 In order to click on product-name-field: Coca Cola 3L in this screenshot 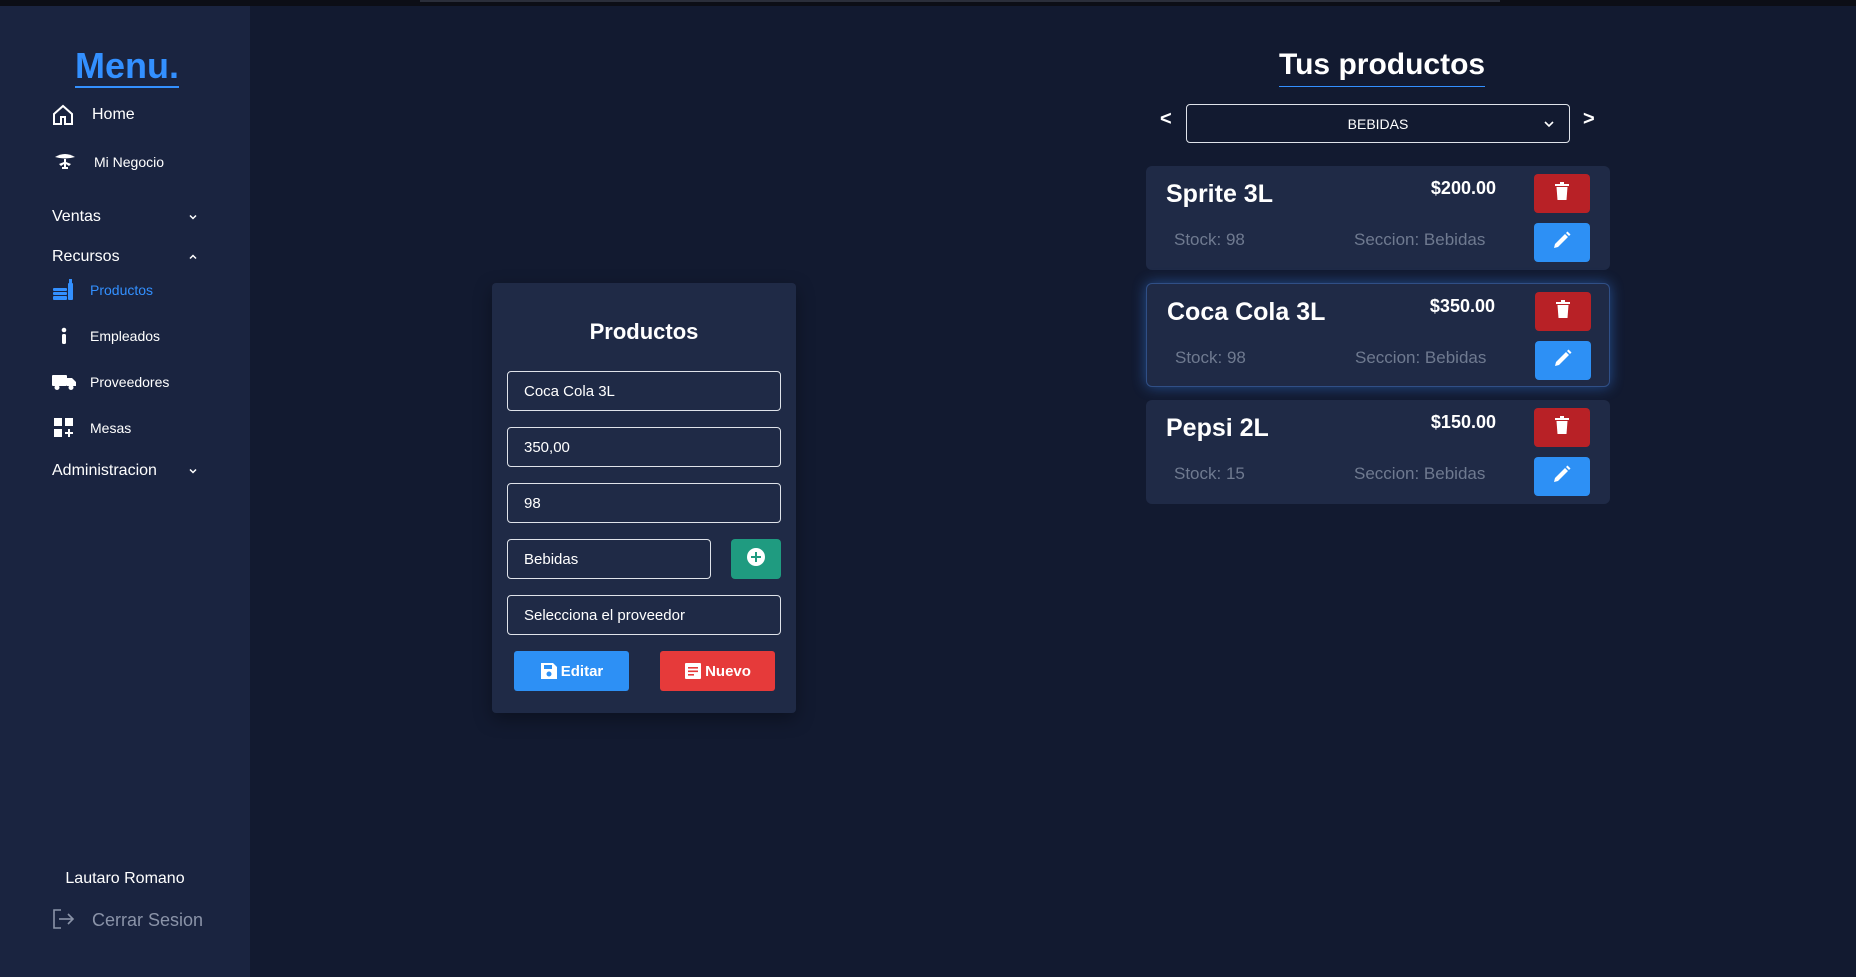, I will do `click(644, 391)`.